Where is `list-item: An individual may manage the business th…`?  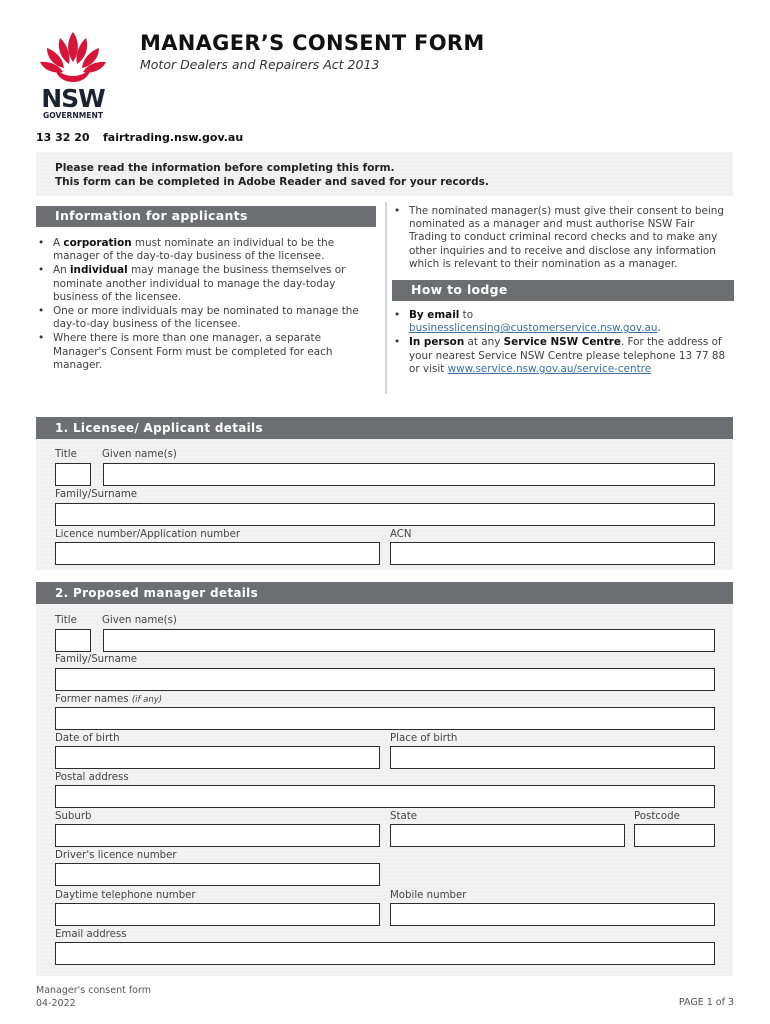
list-item: An individual may manage the business th… is located at coordinates (206, 284).